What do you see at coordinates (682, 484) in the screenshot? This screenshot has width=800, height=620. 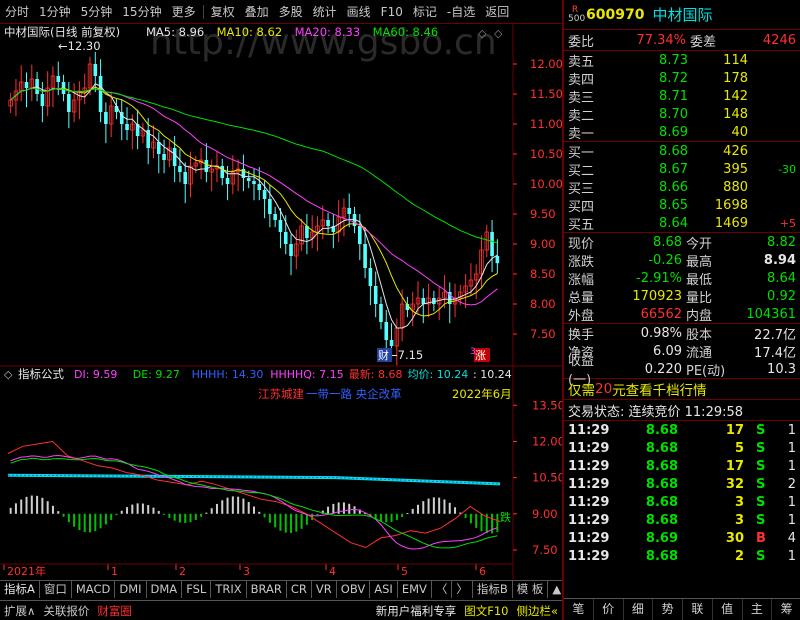 I see `tick-row: 11:29 8.68 32 S 2` at bounding box center [682, 484].